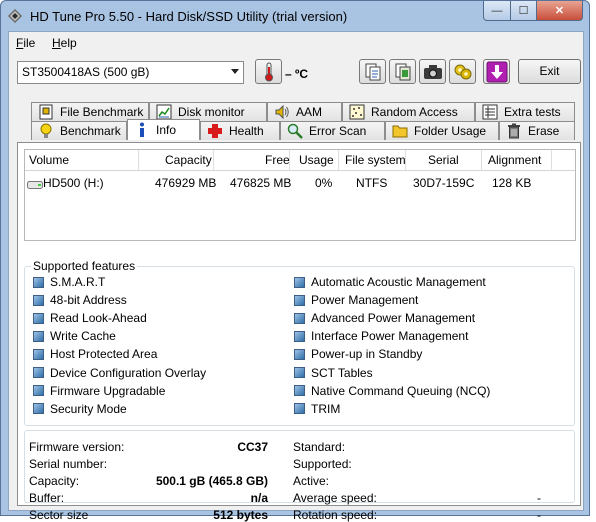 The image size is (596, 522). What do you see at coordinates (282, 112) in the screenshot?
I see `speaker-icon` at bounding box center [282, 112].